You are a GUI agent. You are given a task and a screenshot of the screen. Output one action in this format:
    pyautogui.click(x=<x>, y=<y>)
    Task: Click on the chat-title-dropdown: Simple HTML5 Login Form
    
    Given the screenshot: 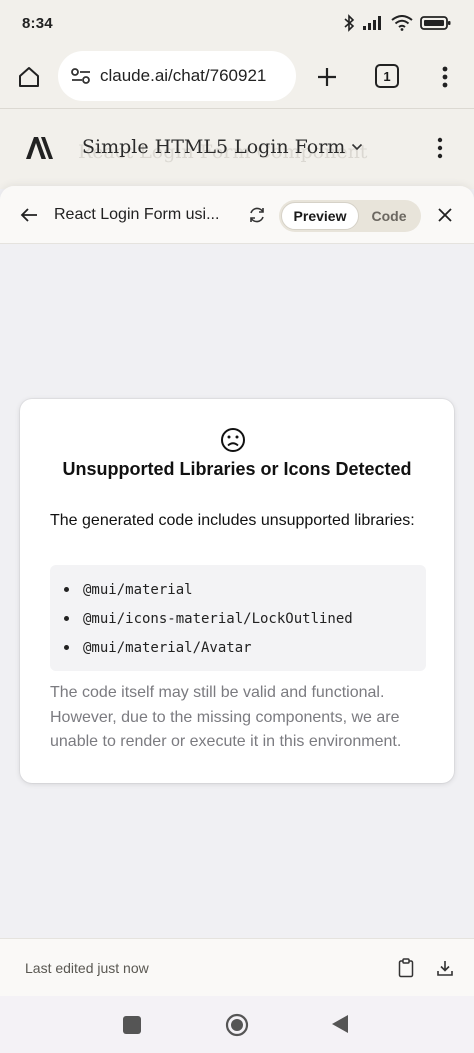 What is the action you would take?
    pyautogui.click(x=222, y=147)
    